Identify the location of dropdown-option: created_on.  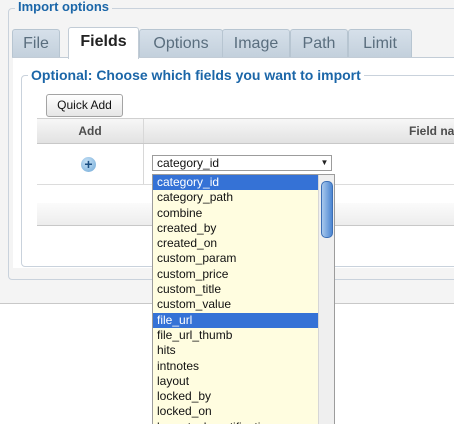
(243, 243).